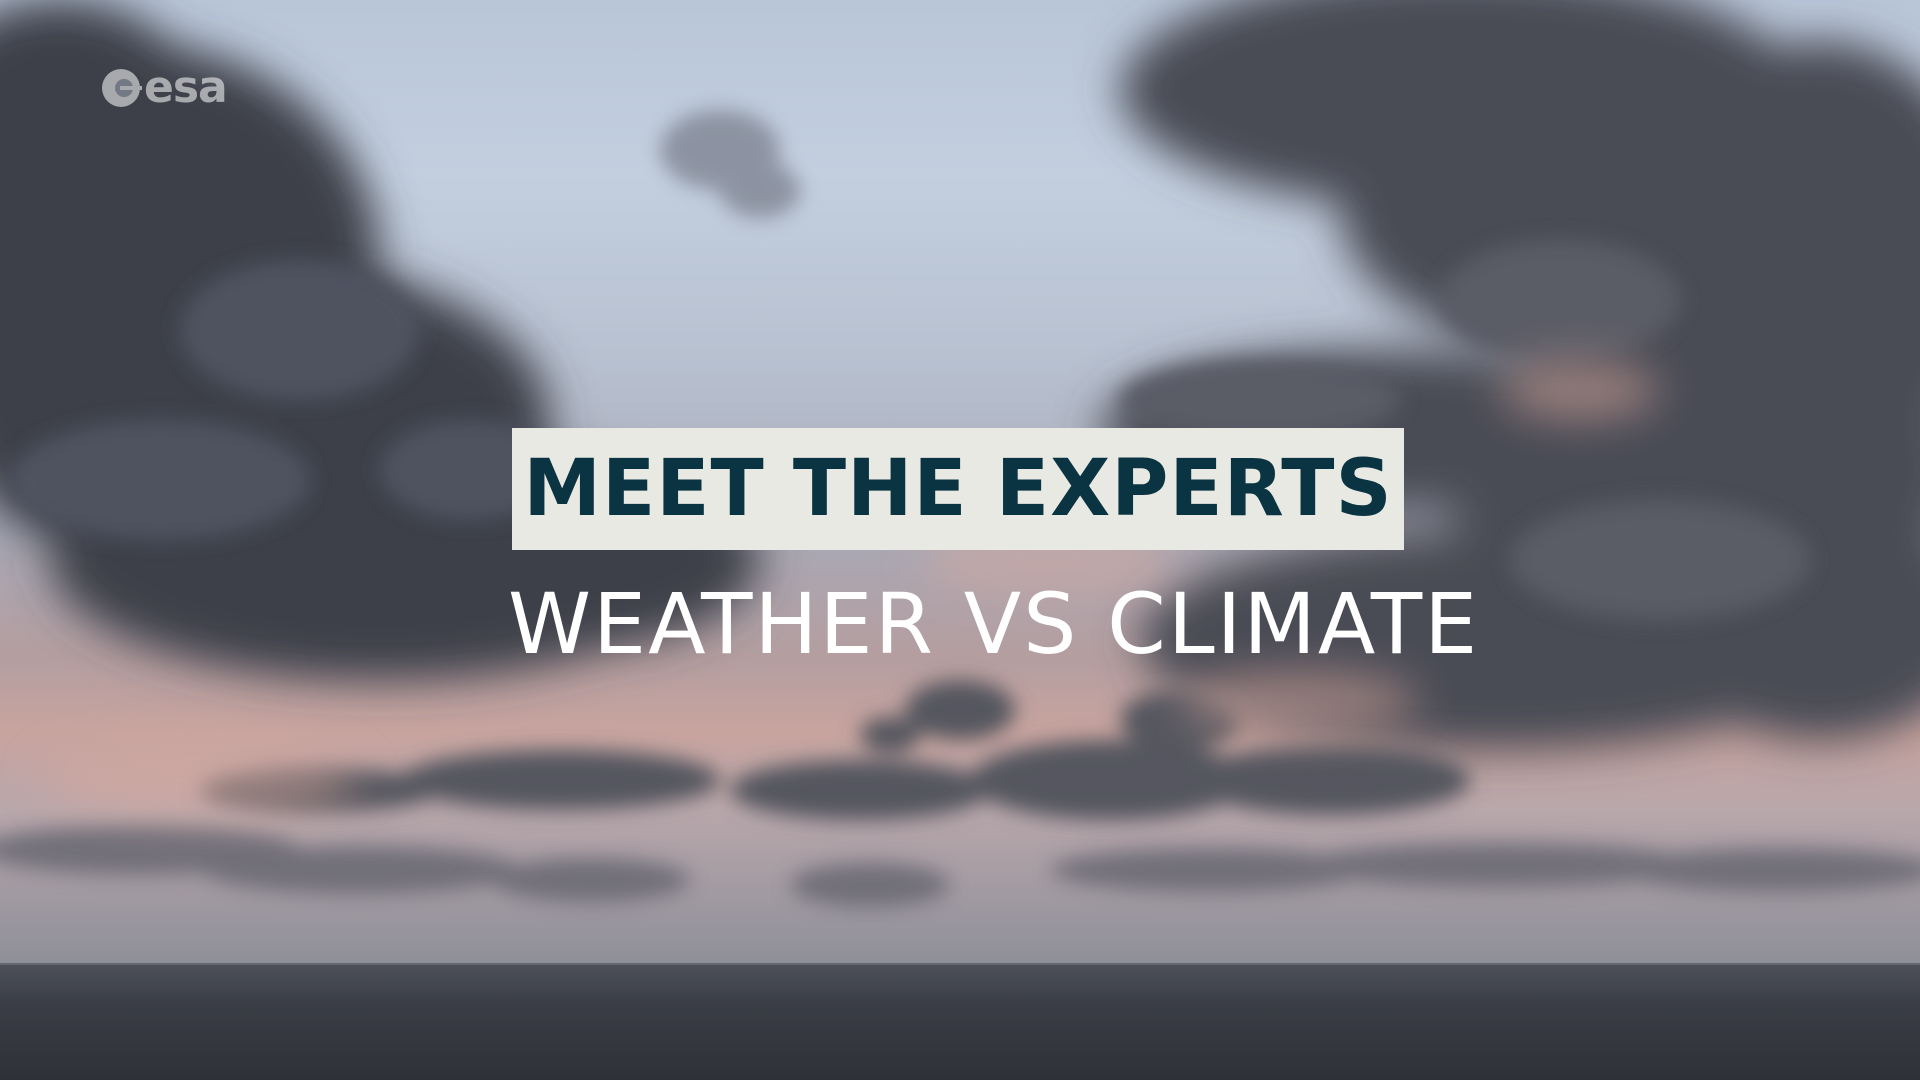 The image size is (1920, 1080). What do you see at coordinates (122, 88) in the screenshot?
I see `esa-logo-icon` at bounding box center [122, 88].